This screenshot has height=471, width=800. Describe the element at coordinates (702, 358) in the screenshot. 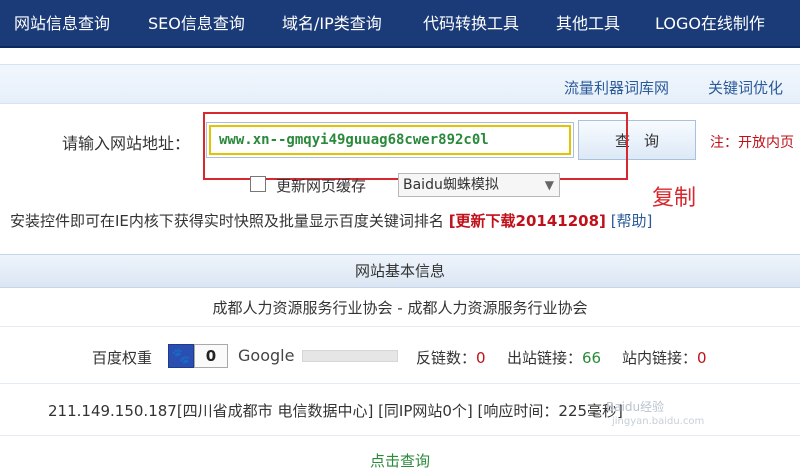

I see `inlinks-value: 0` at that location.